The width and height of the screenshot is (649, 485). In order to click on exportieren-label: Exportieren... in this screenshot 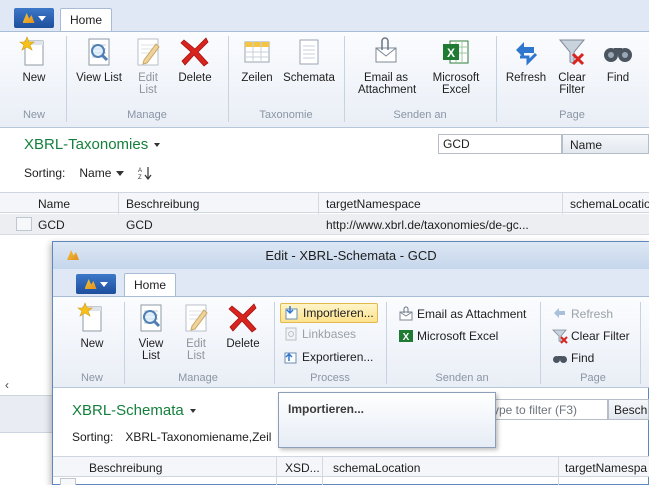, I will do `click(338, 357)`.